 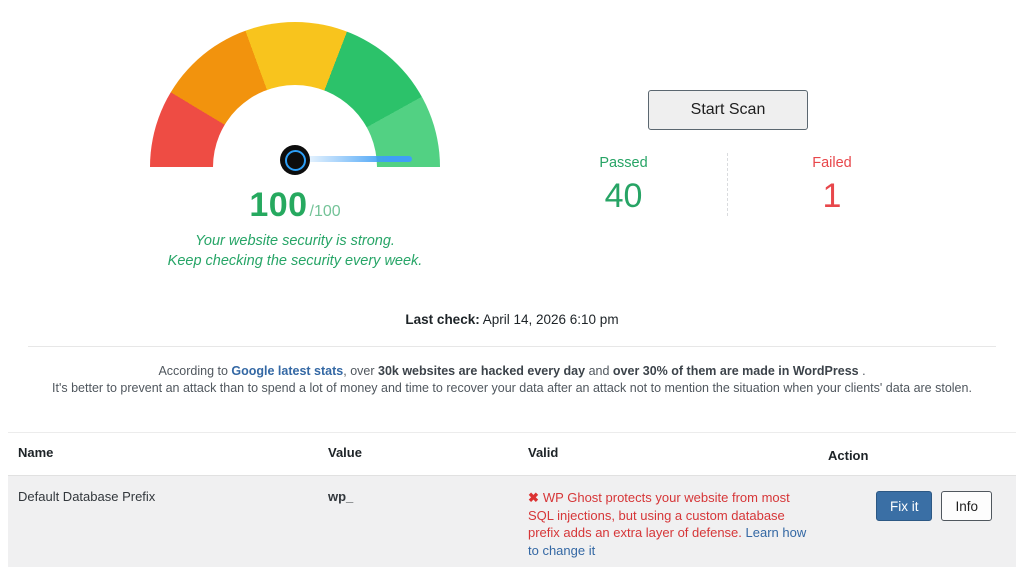 I want to click on header-action: Action, so click(x=848, y=455).